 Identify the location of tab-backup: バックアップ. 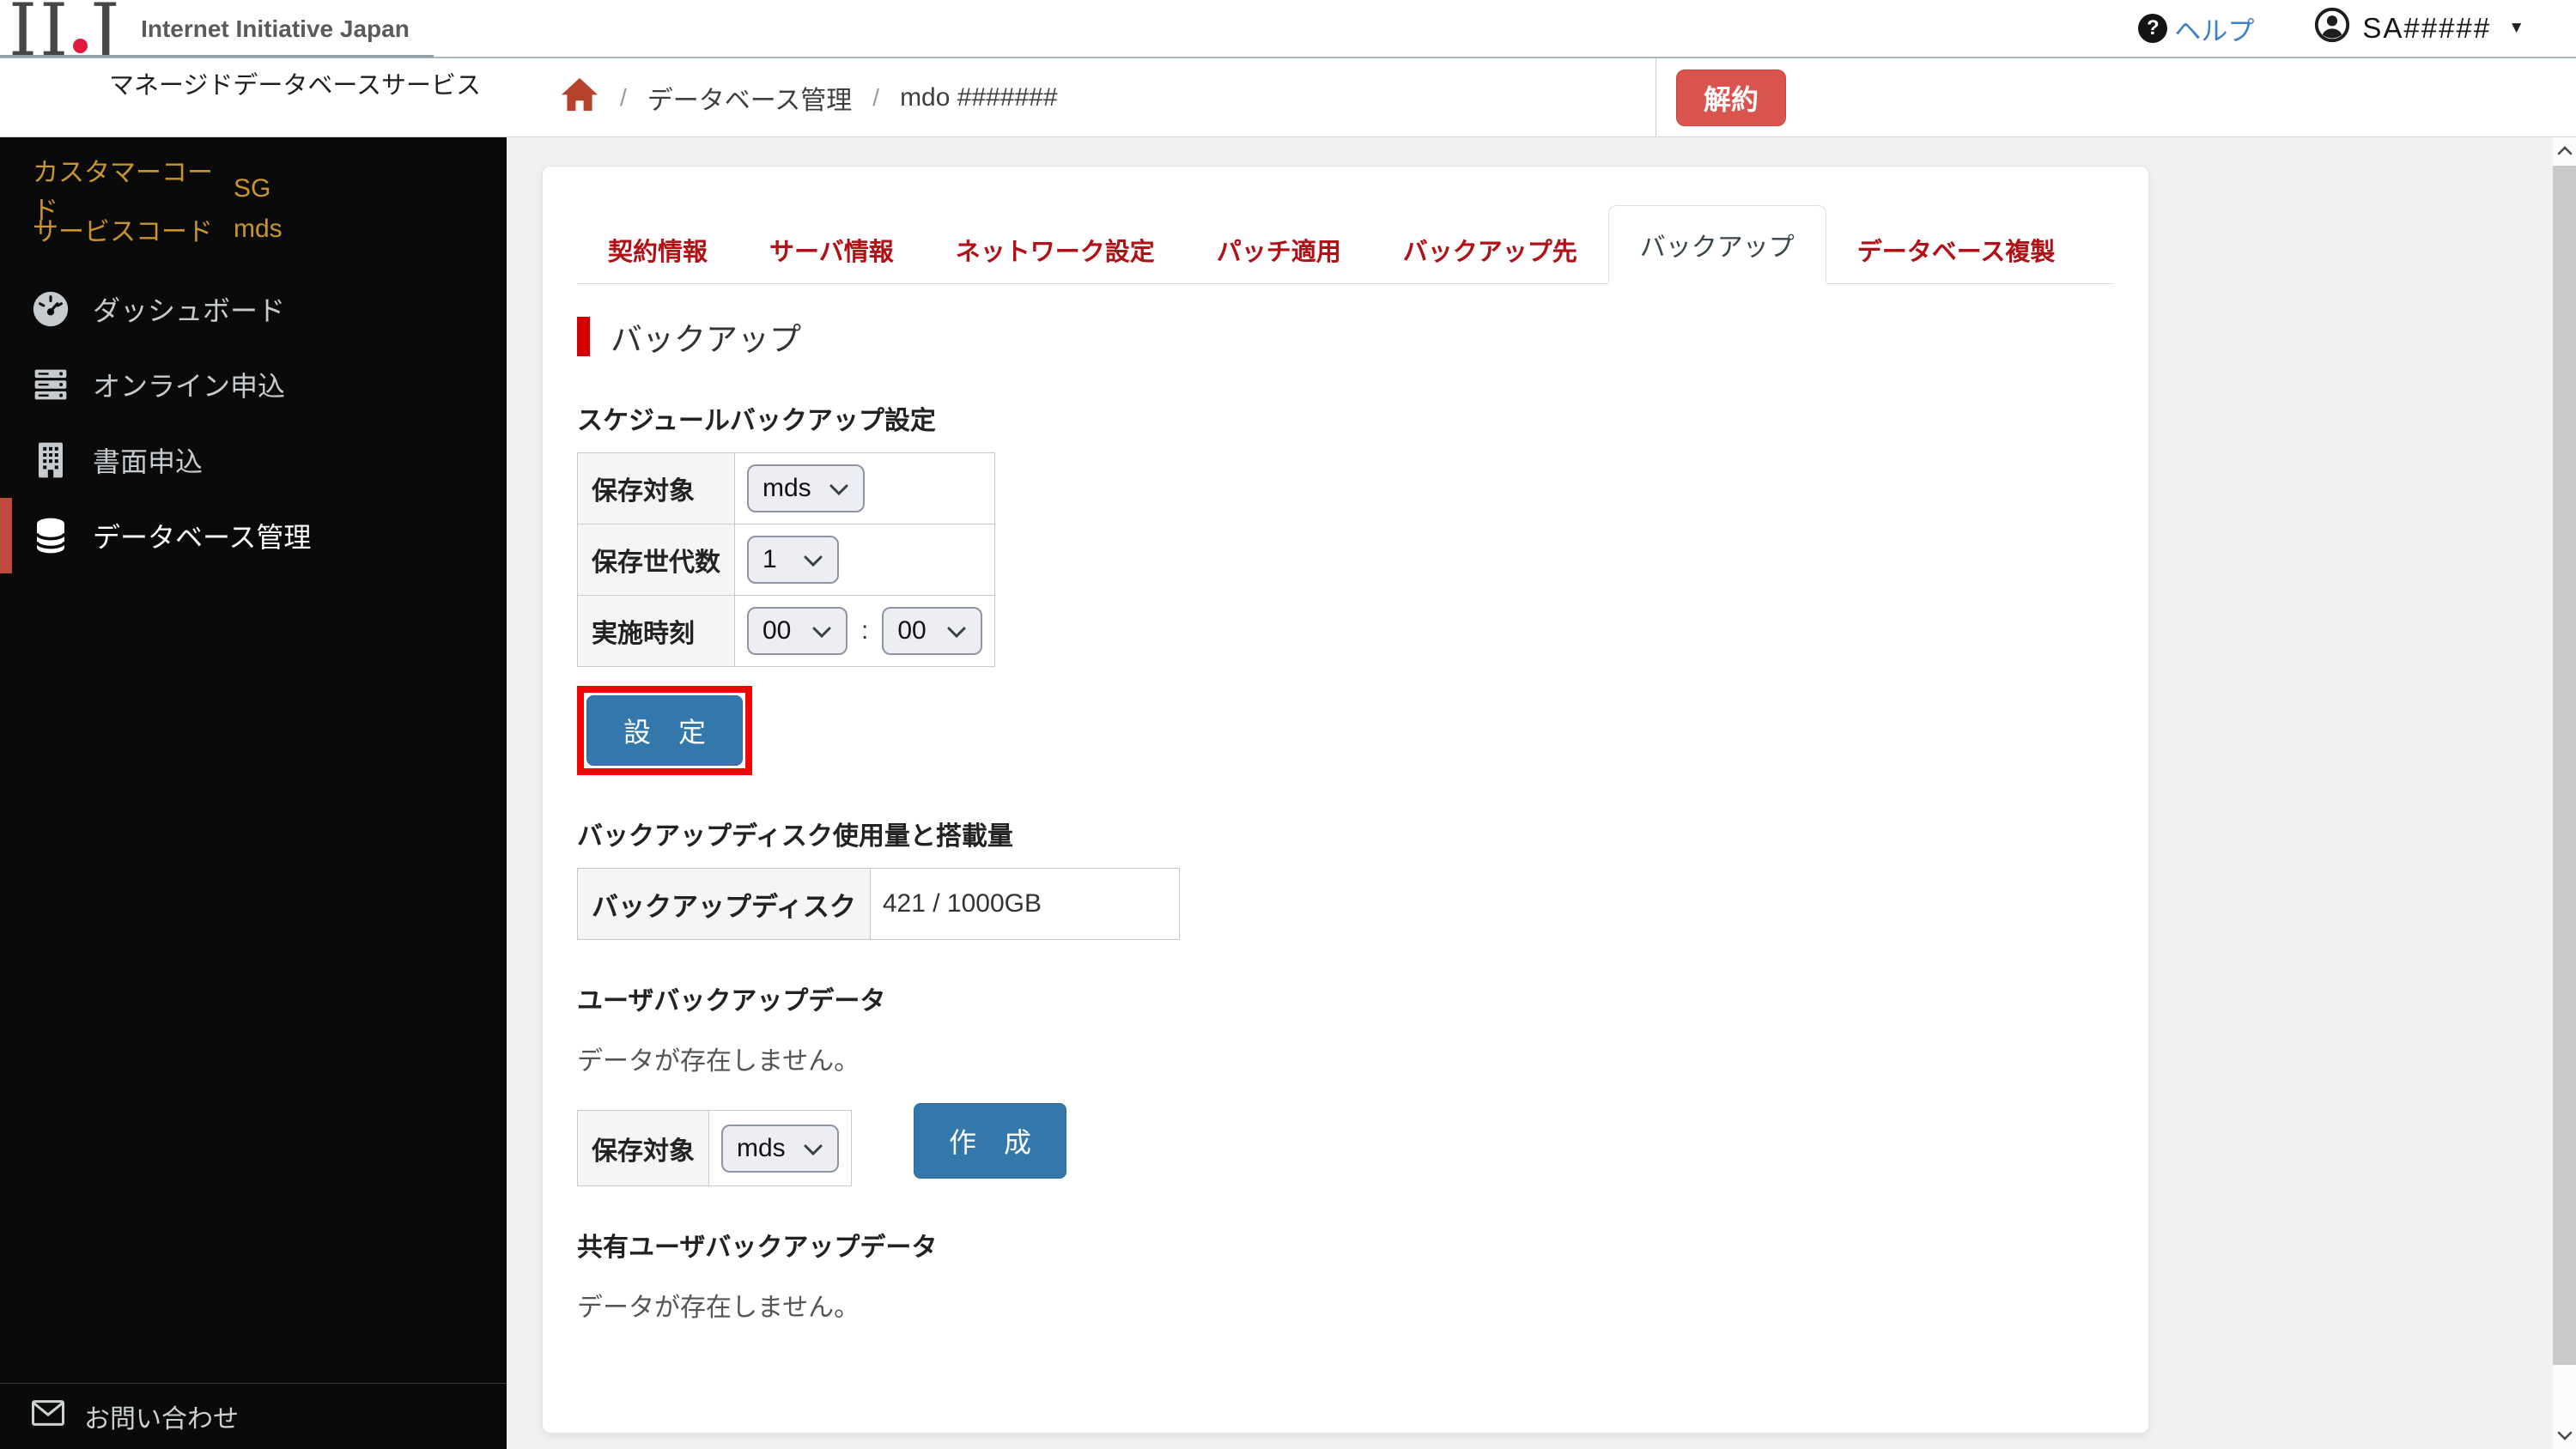
(1716, 244).